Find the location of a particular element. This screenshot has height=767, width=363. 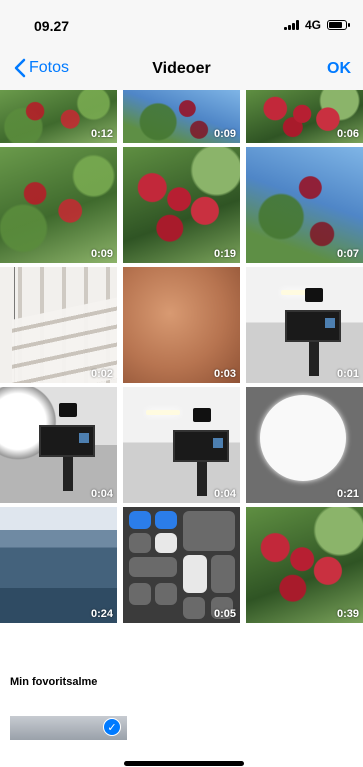

checkmark-icon: ✓ is located at coordinates (112, 727).